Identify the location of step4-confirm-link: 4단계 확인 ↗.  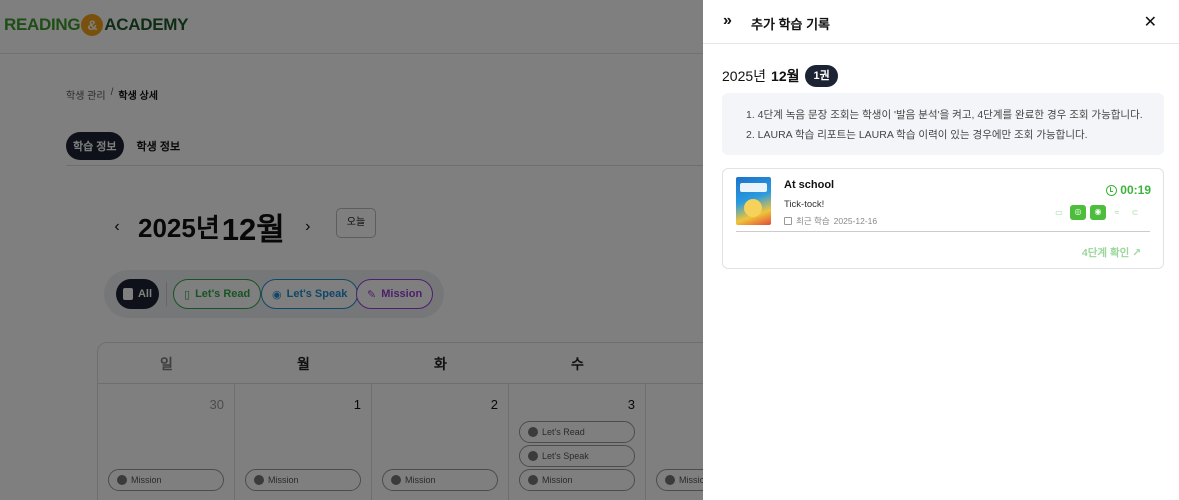
(1111, 252).